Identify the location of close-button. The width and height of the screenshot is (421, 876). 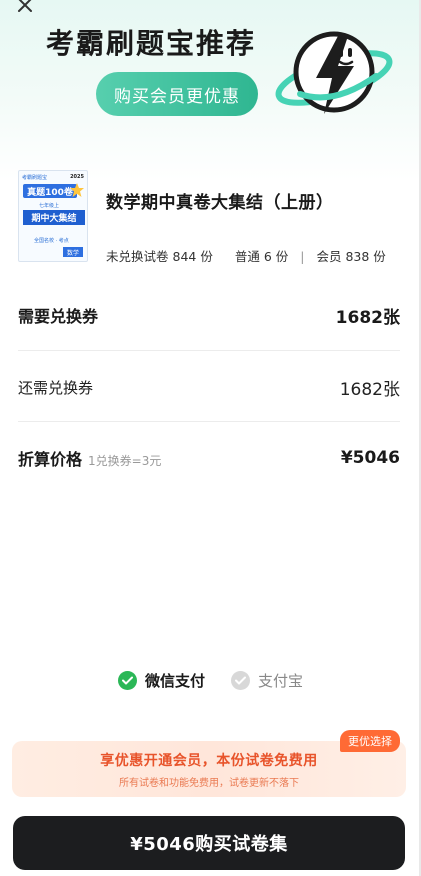
(25, 8).